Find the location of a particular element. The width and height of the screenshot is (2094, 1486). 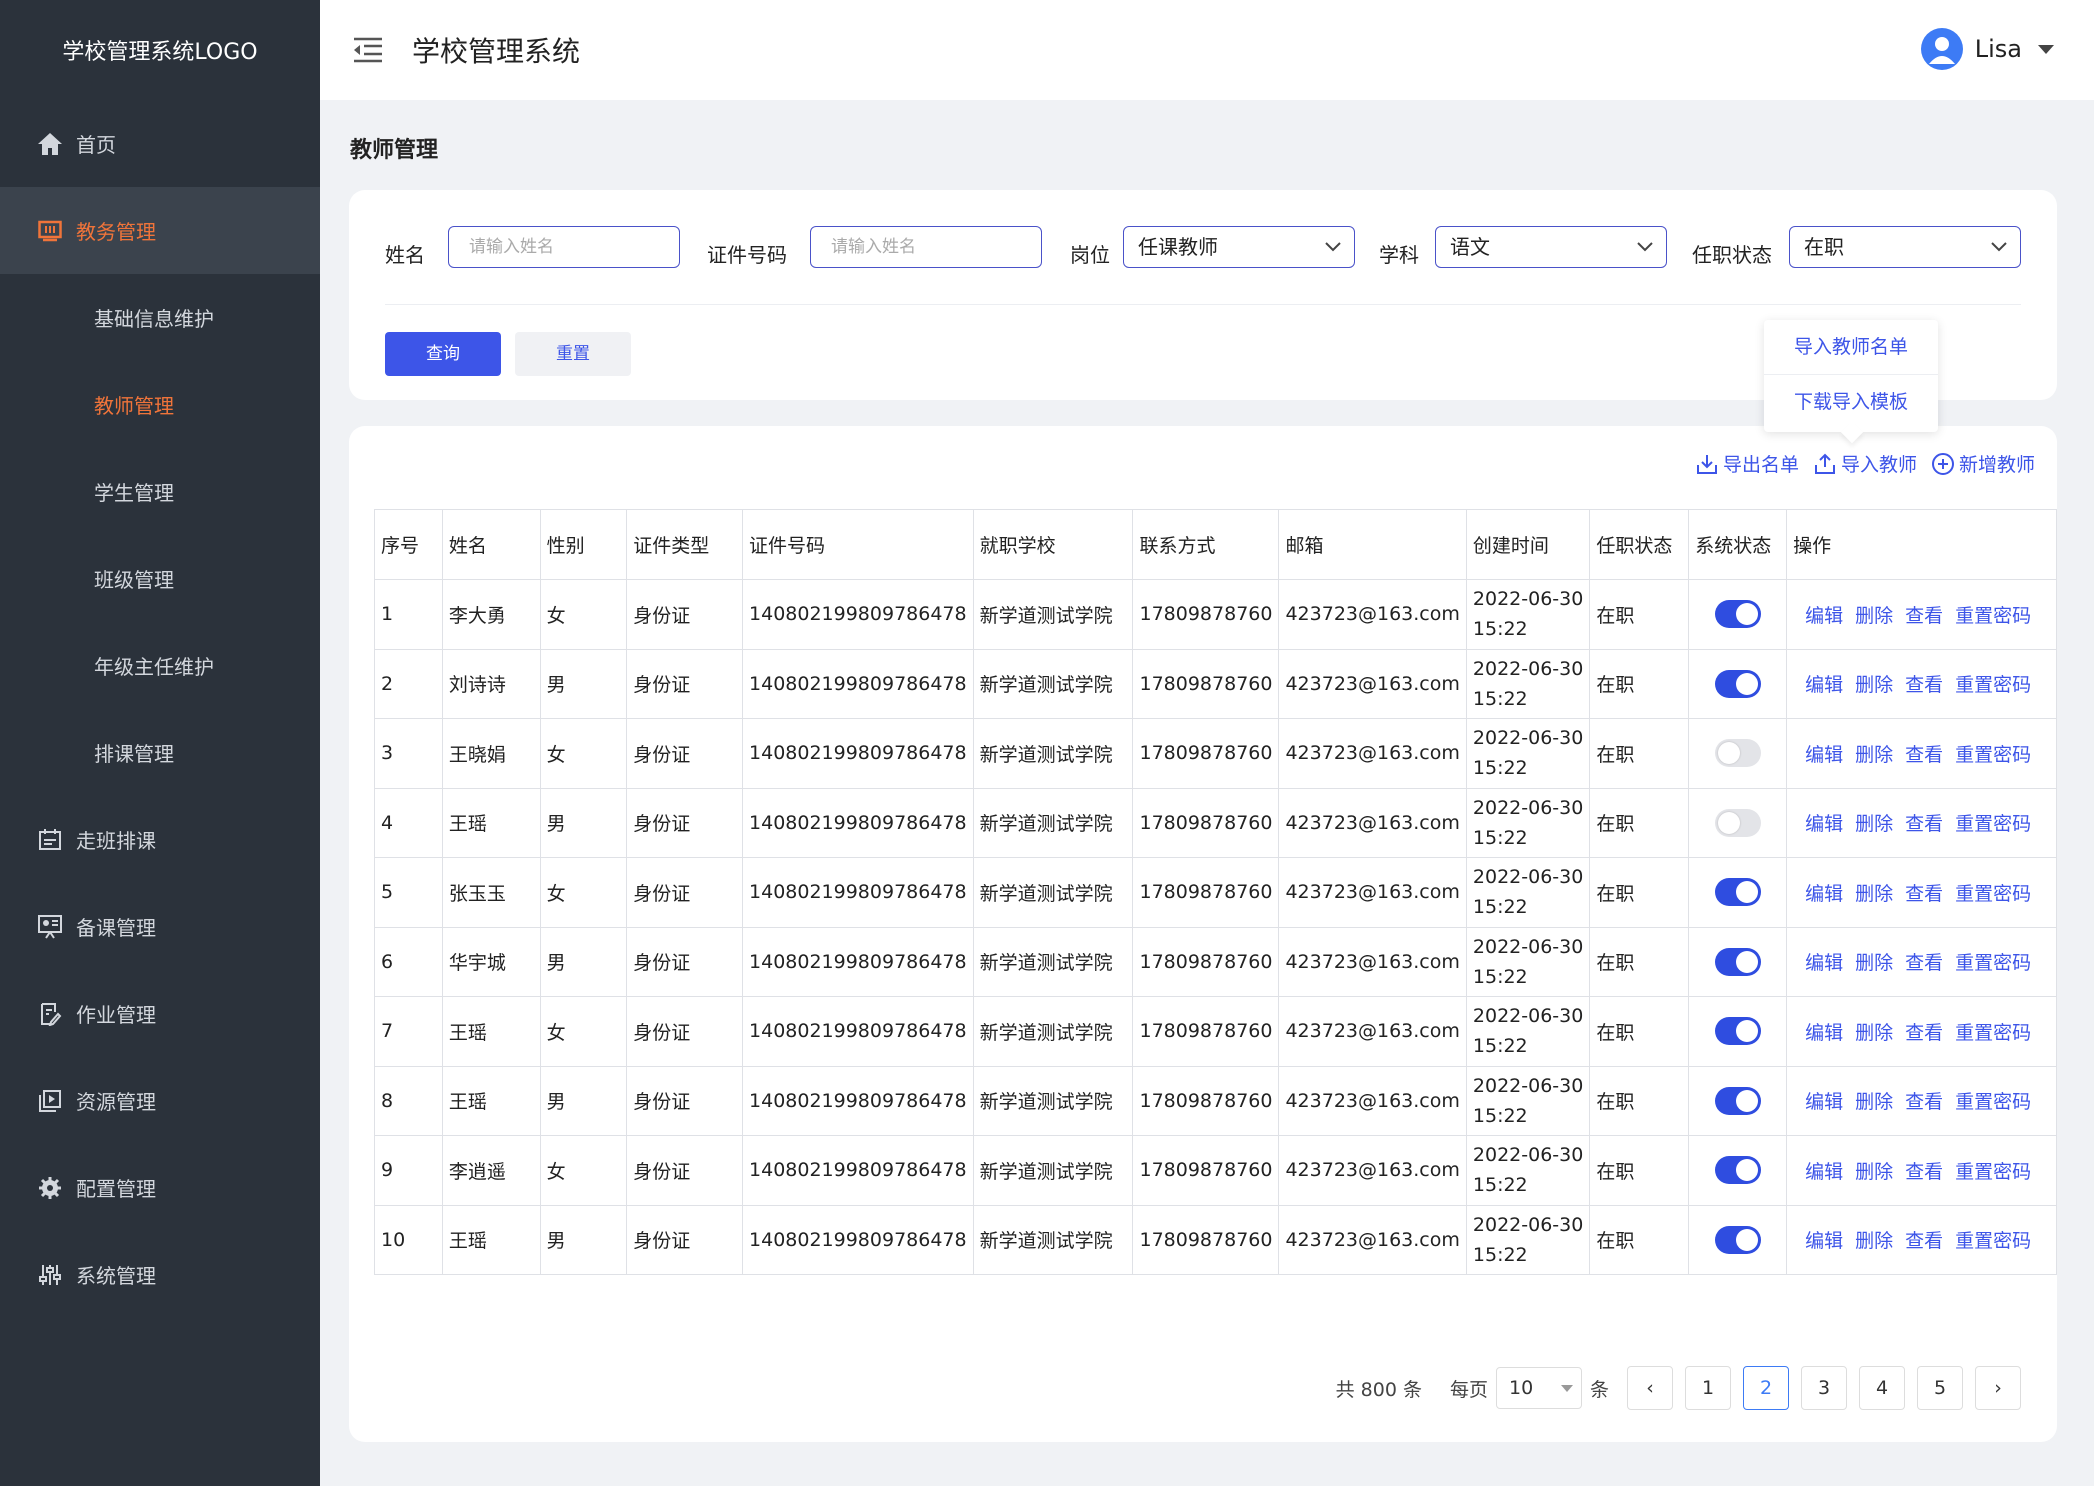

add-teacher-button: 新增教师 is located at coordinates (1983, 463).